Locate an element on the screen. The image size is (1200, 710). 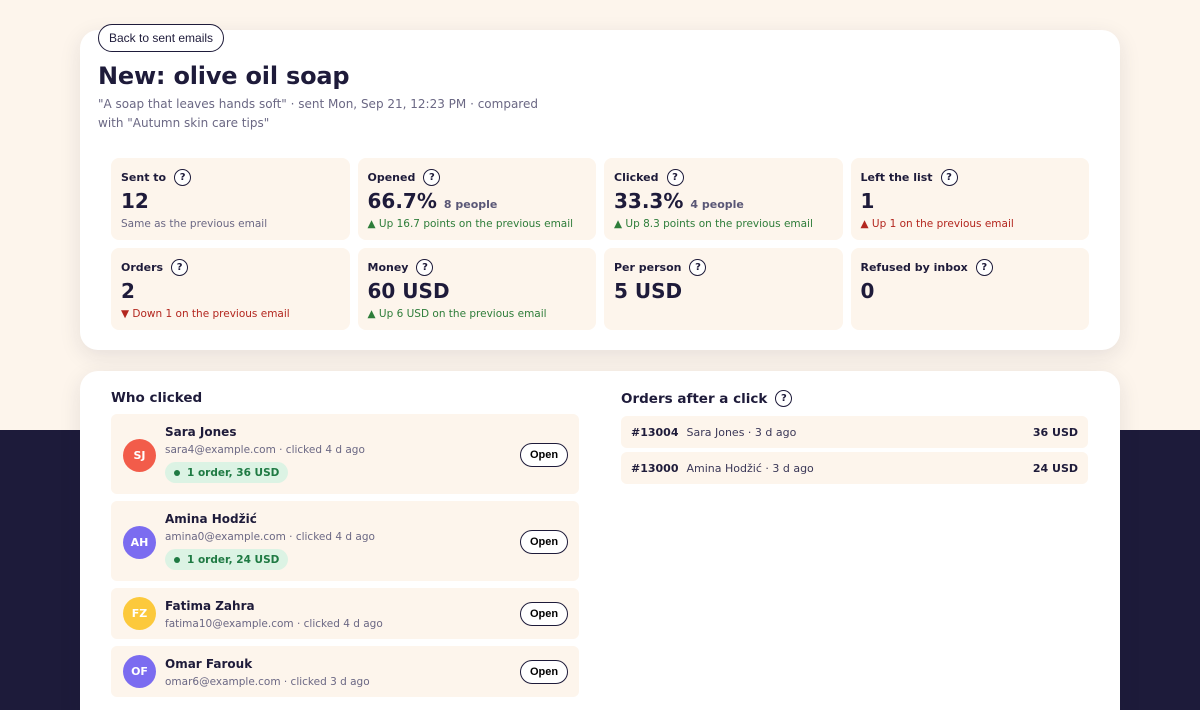
stat-label: Opened? is located at coordinates (477, 177).